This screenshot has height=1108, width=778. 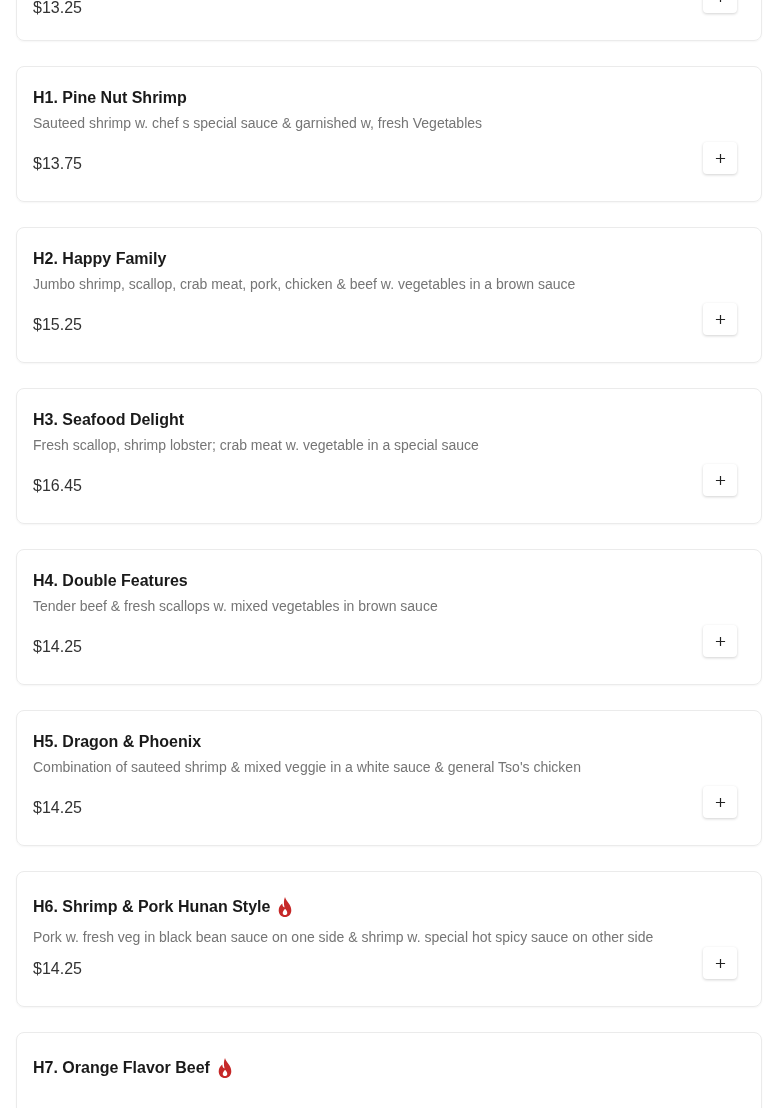 I want to click on item-description: Pork w. fresh veg in black bean sauce on one side & shrimp w. special hot spicy sauce on other side, so click(x=344, y=937).